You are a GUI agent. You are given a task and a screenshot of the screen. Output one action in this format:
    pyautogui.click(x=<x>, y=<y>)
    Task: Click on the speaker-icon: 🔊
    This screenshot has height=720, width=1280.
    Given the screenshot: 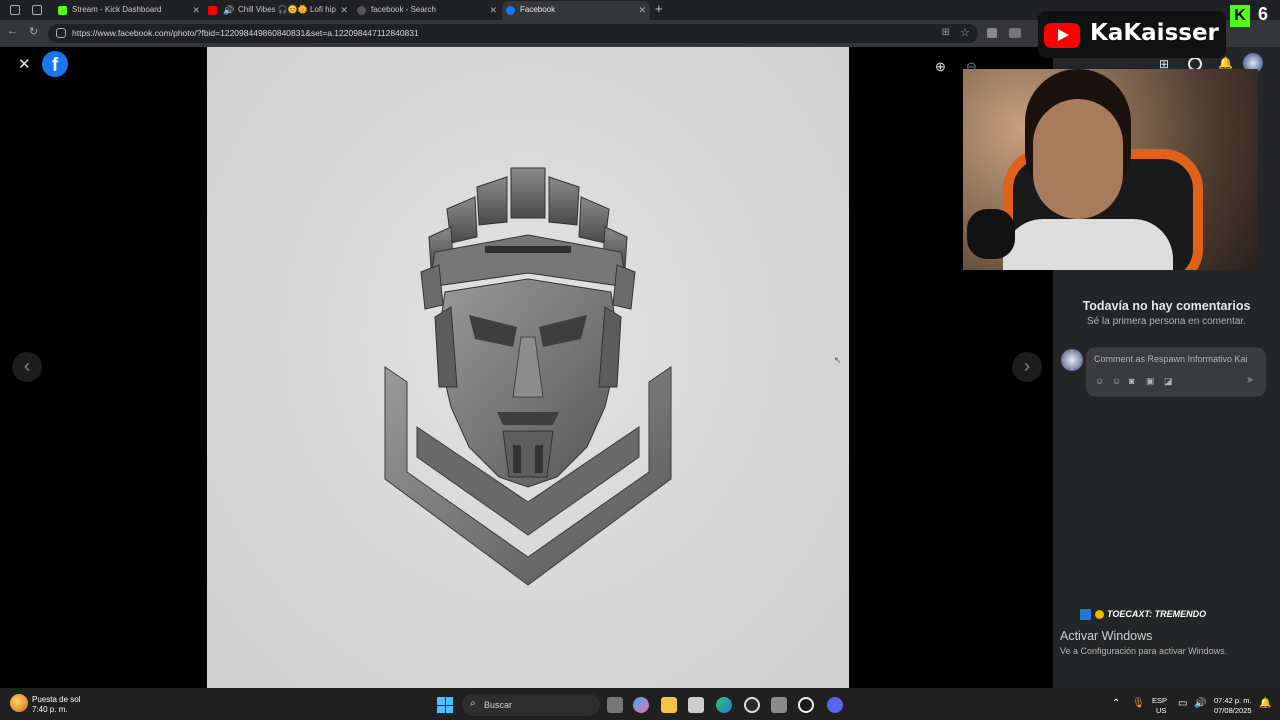 What is the action you would take?
    pyautogui.click(x=228, y=10)
    